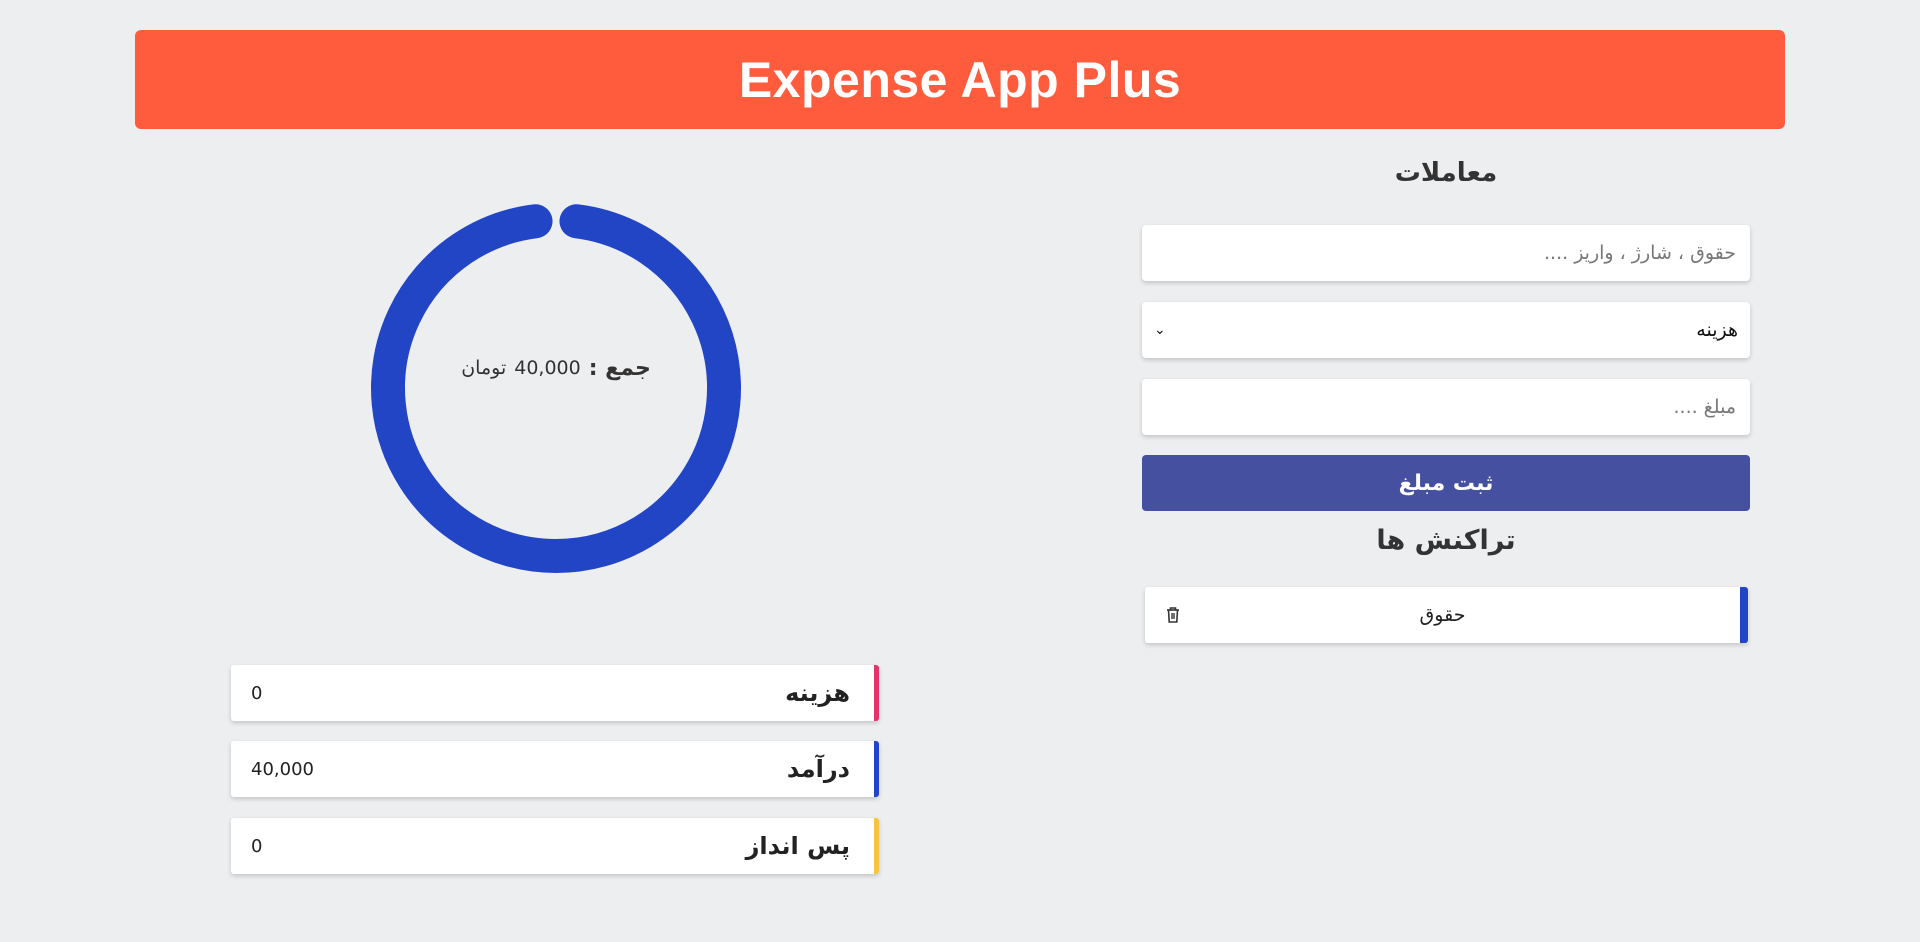 Image resolution: width=1920 pixels, height=942 pixels. What do you see at coordinates (257, 693) in the screenshot?
I see `stat-expense-value: 0` at bounding box center [257, 693].